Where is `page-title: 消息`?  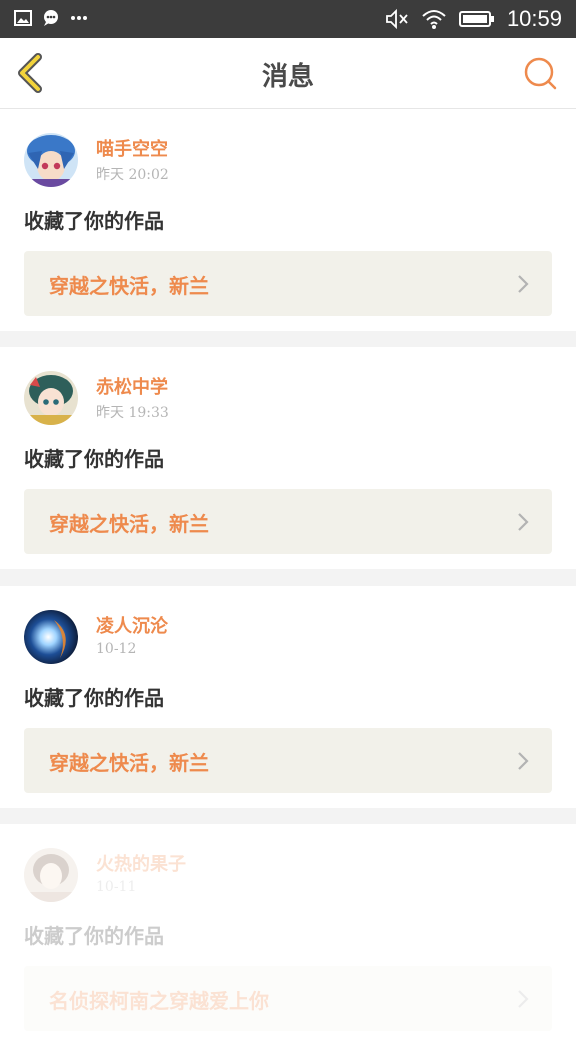 page-title: 消息 is located at coordinates (287, 77).